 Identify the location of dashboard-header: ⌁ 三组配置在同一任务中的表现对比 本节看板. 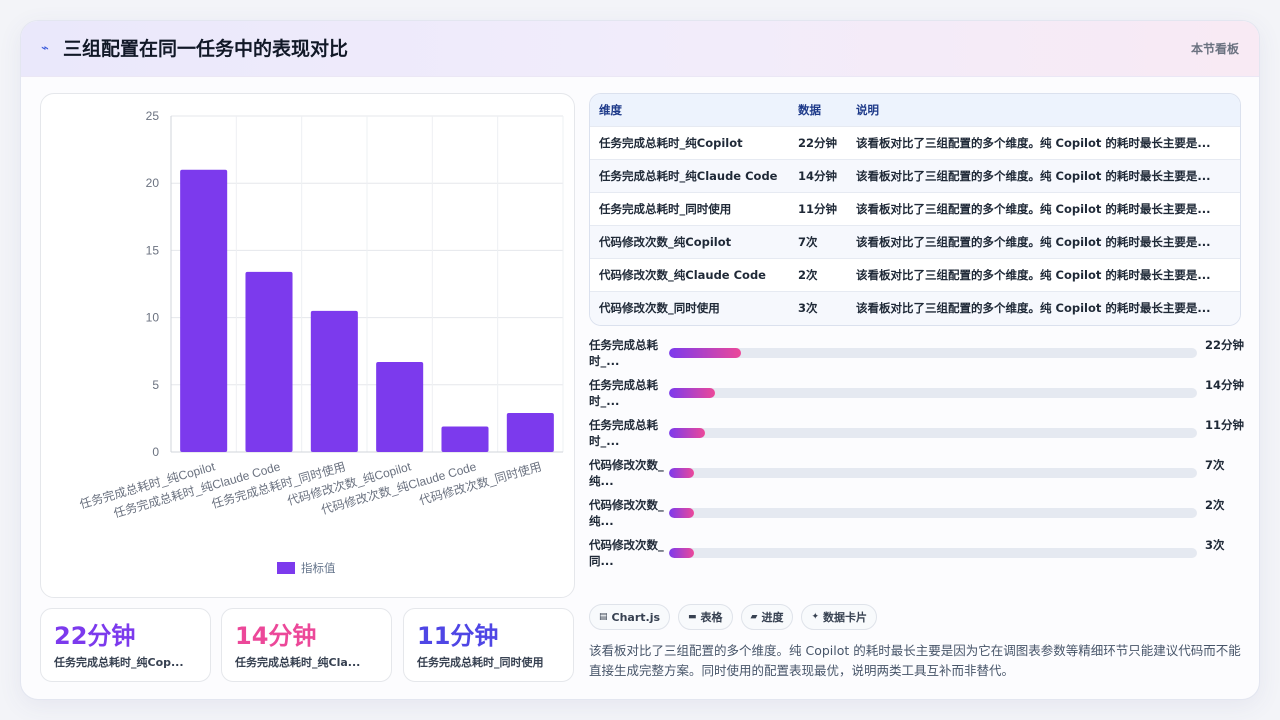
(640, 49).